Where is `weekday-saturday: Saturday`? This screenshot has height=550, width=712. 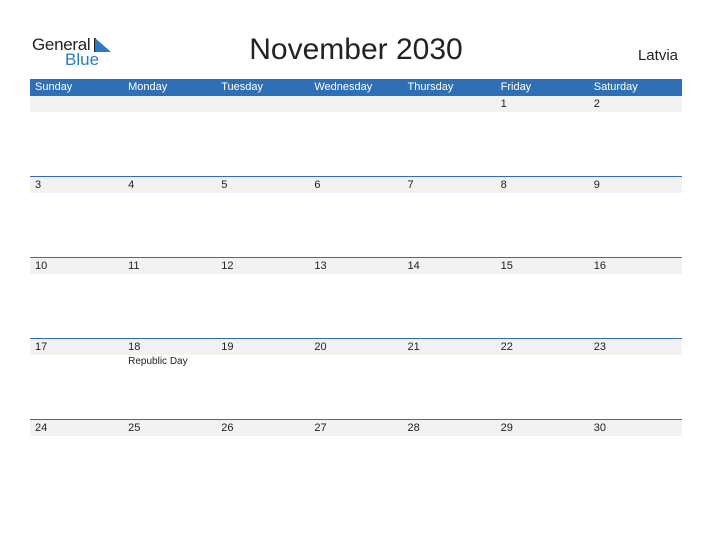 weekday-saturday: Saturday is located at coordinates (615, 87).